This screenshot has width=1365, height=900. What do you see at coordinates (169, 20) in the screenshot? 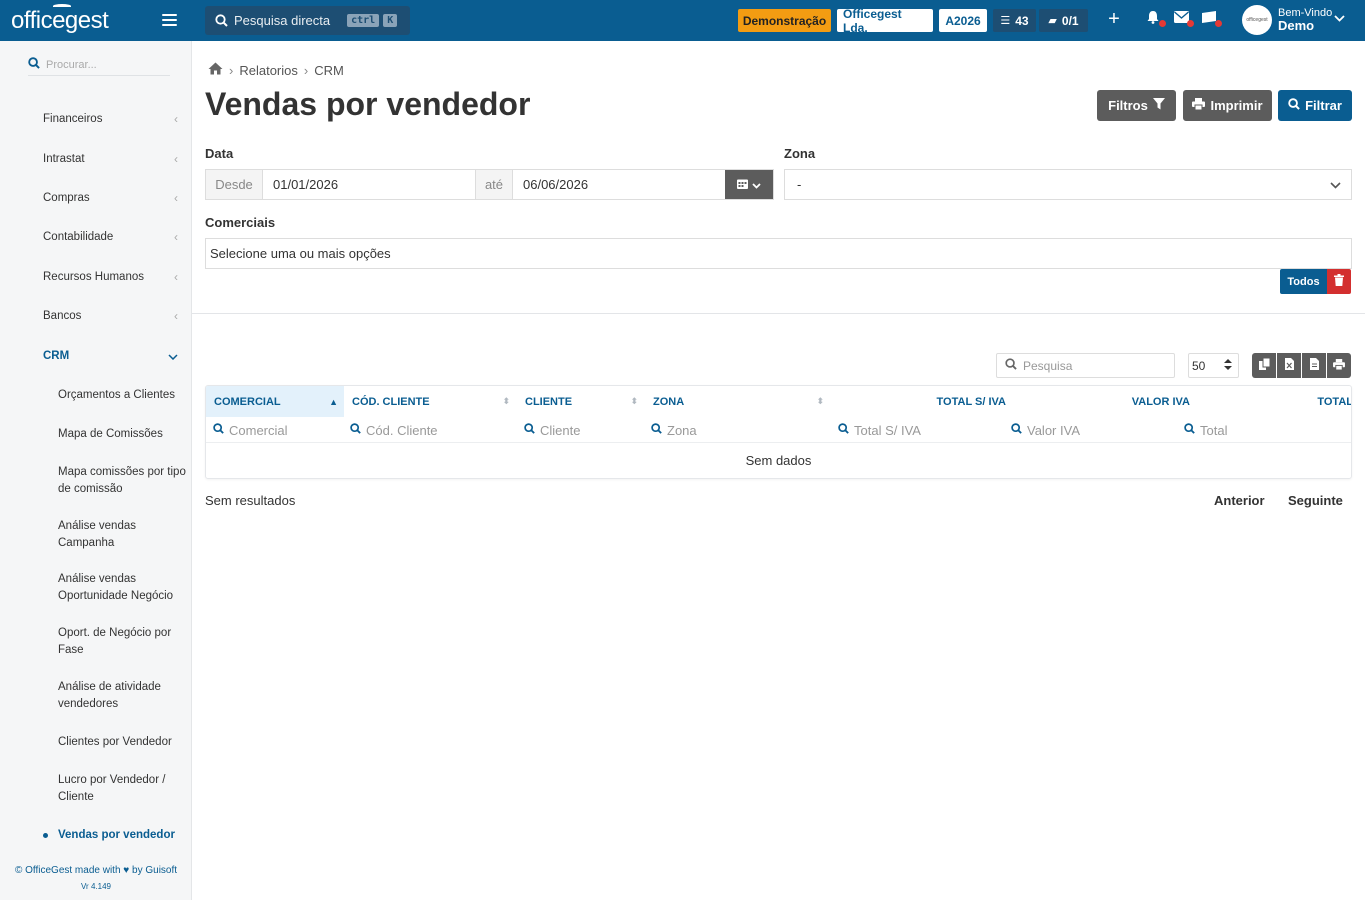
I see `menu-toggle-icon` at bounding box center [169, 20].